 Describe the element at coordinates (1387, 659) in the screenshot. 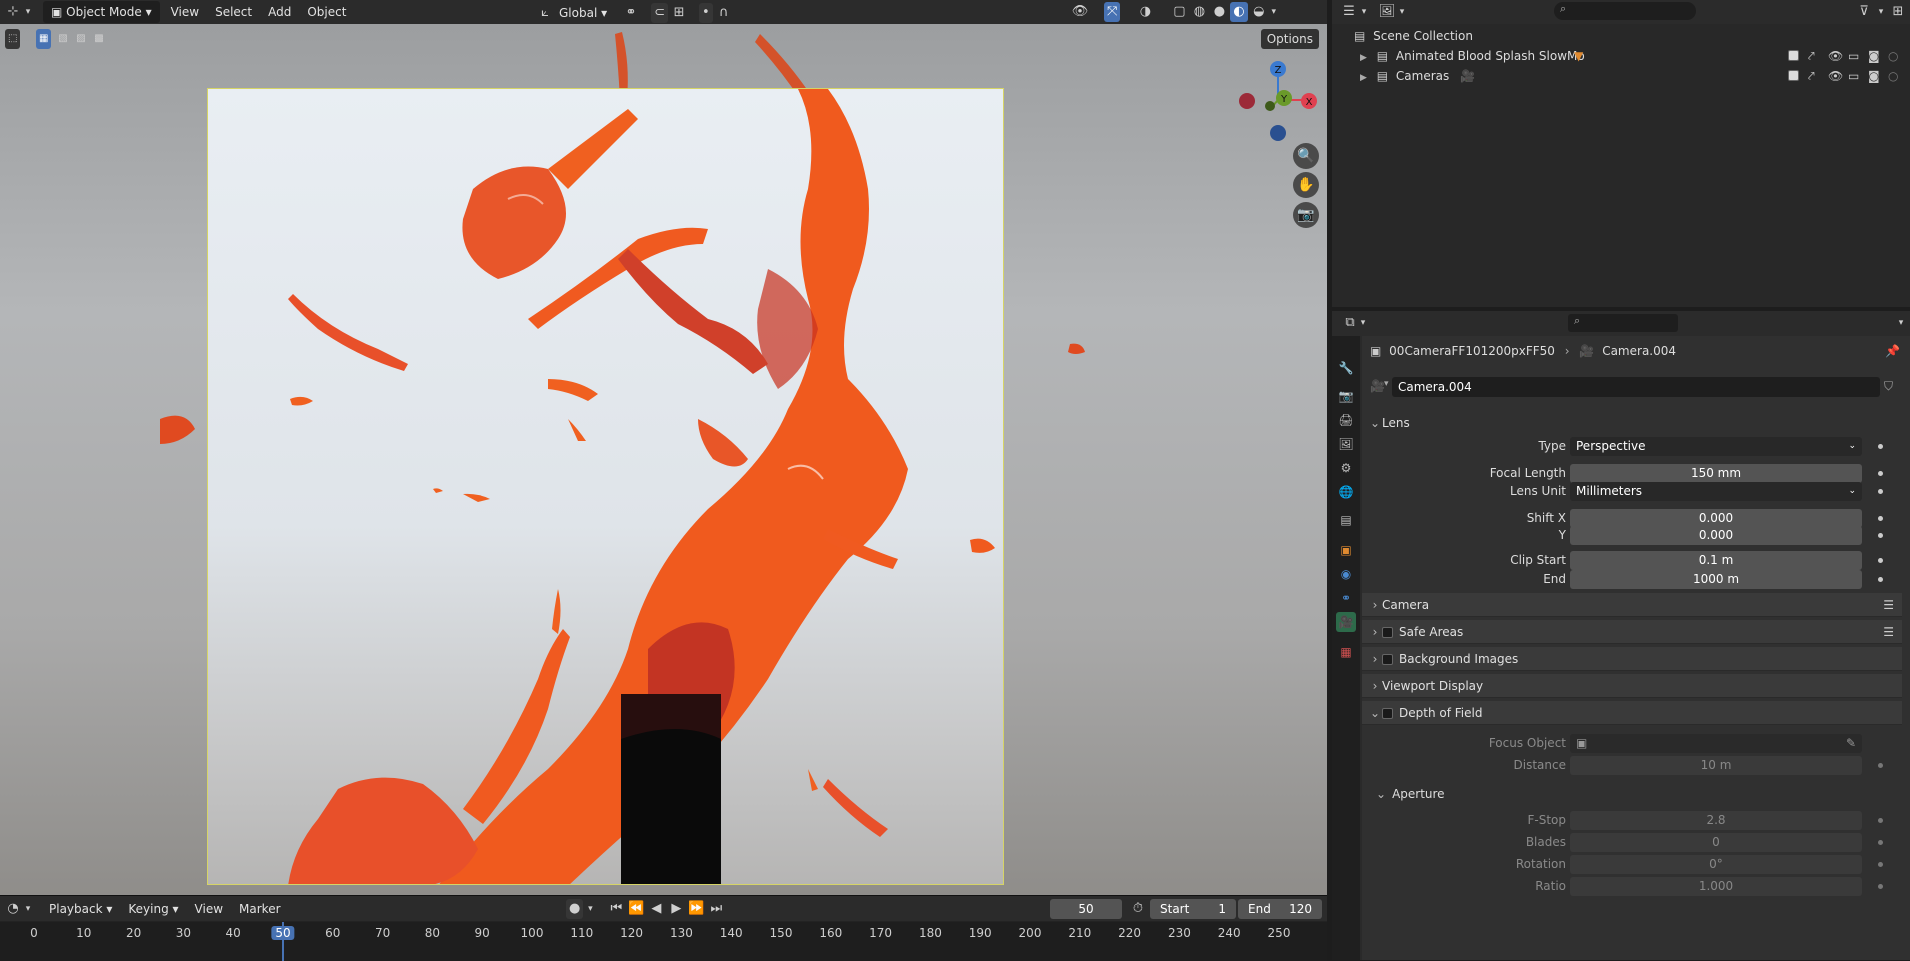

I see `background-images-checkbox` at that location.